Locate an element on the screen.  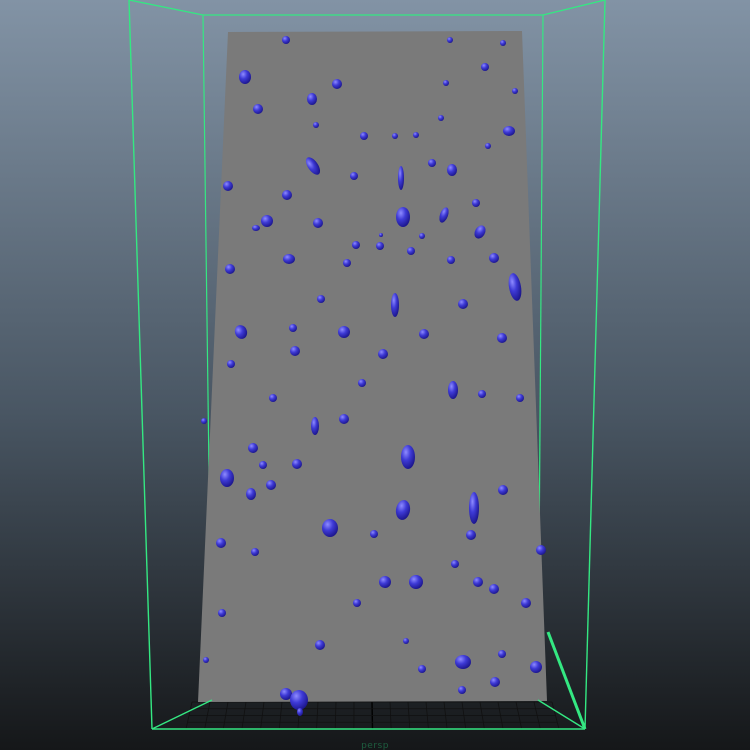
camera-name-label: persp is located at coordinates (375, 745).